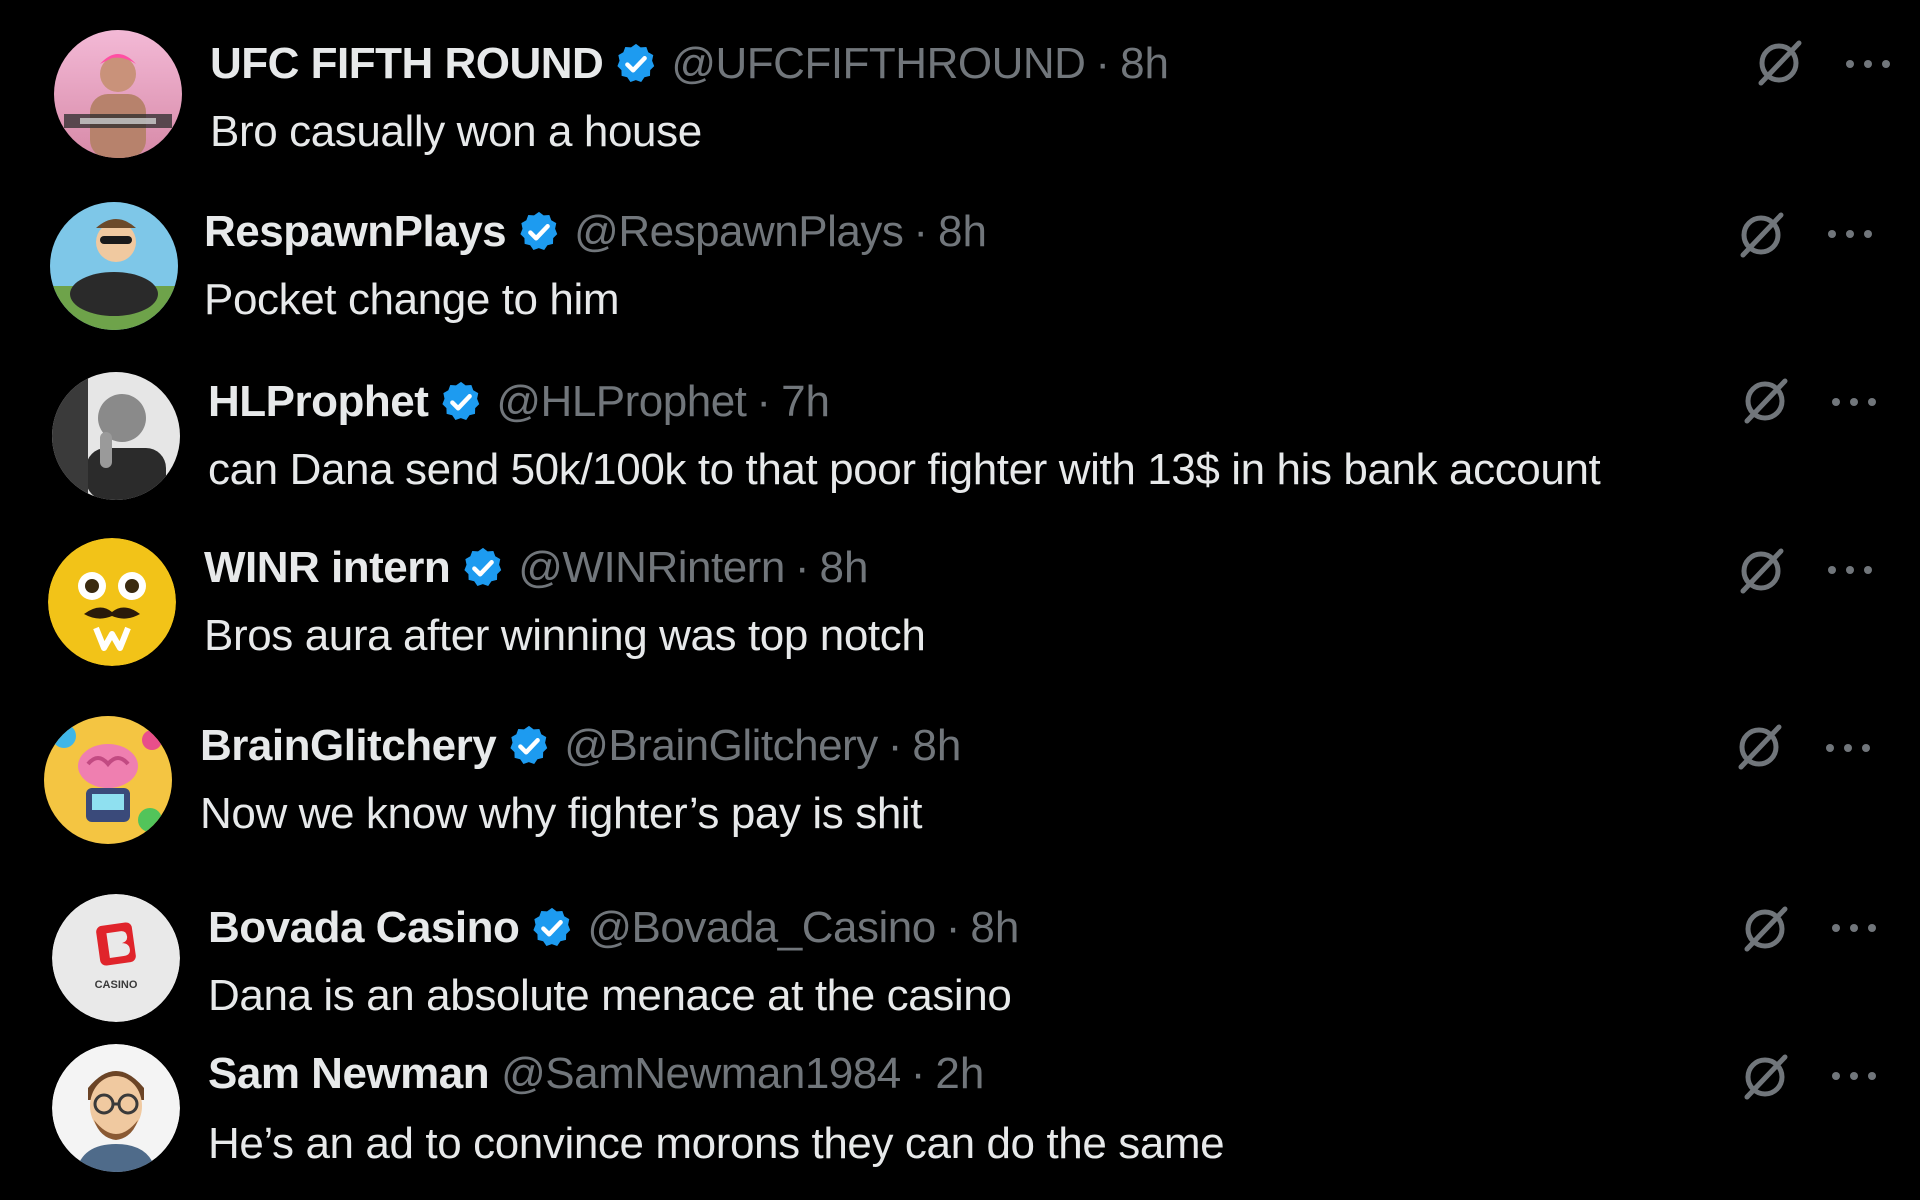 The height and width of the screenshot is (1200, 1920). Describe the element at coordinates (412, 299) in the screenshot. I see `reply-text: Pocket change to him` at that location.